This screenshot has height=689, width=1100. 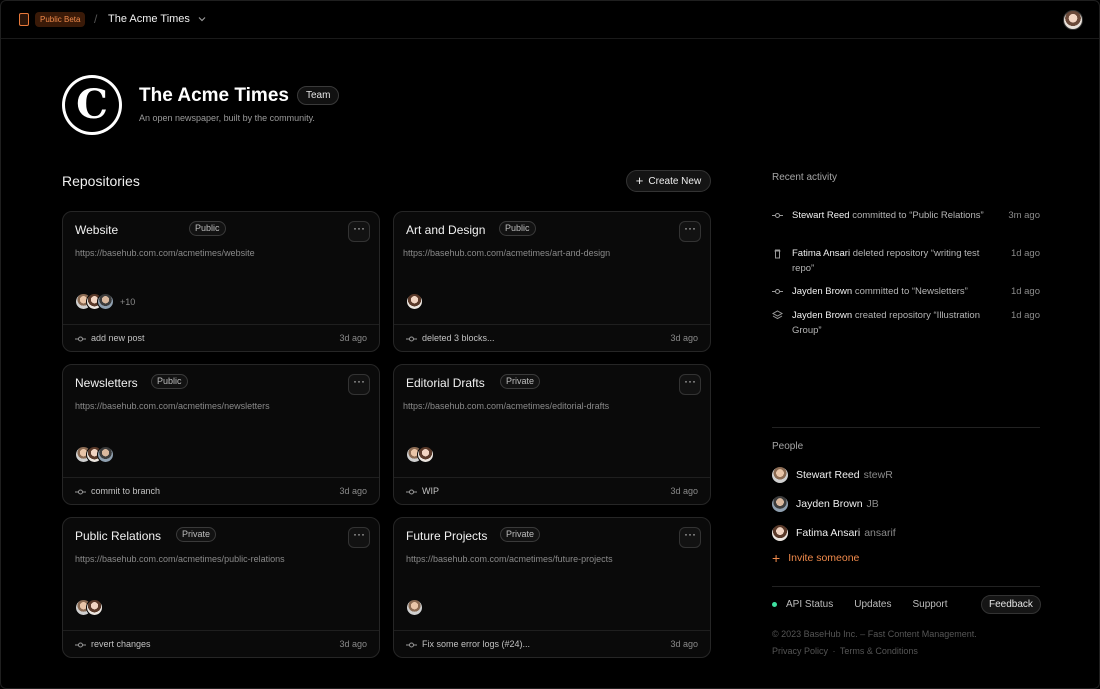 I want to click on plus-icon: +, so click(x=639, y=180).